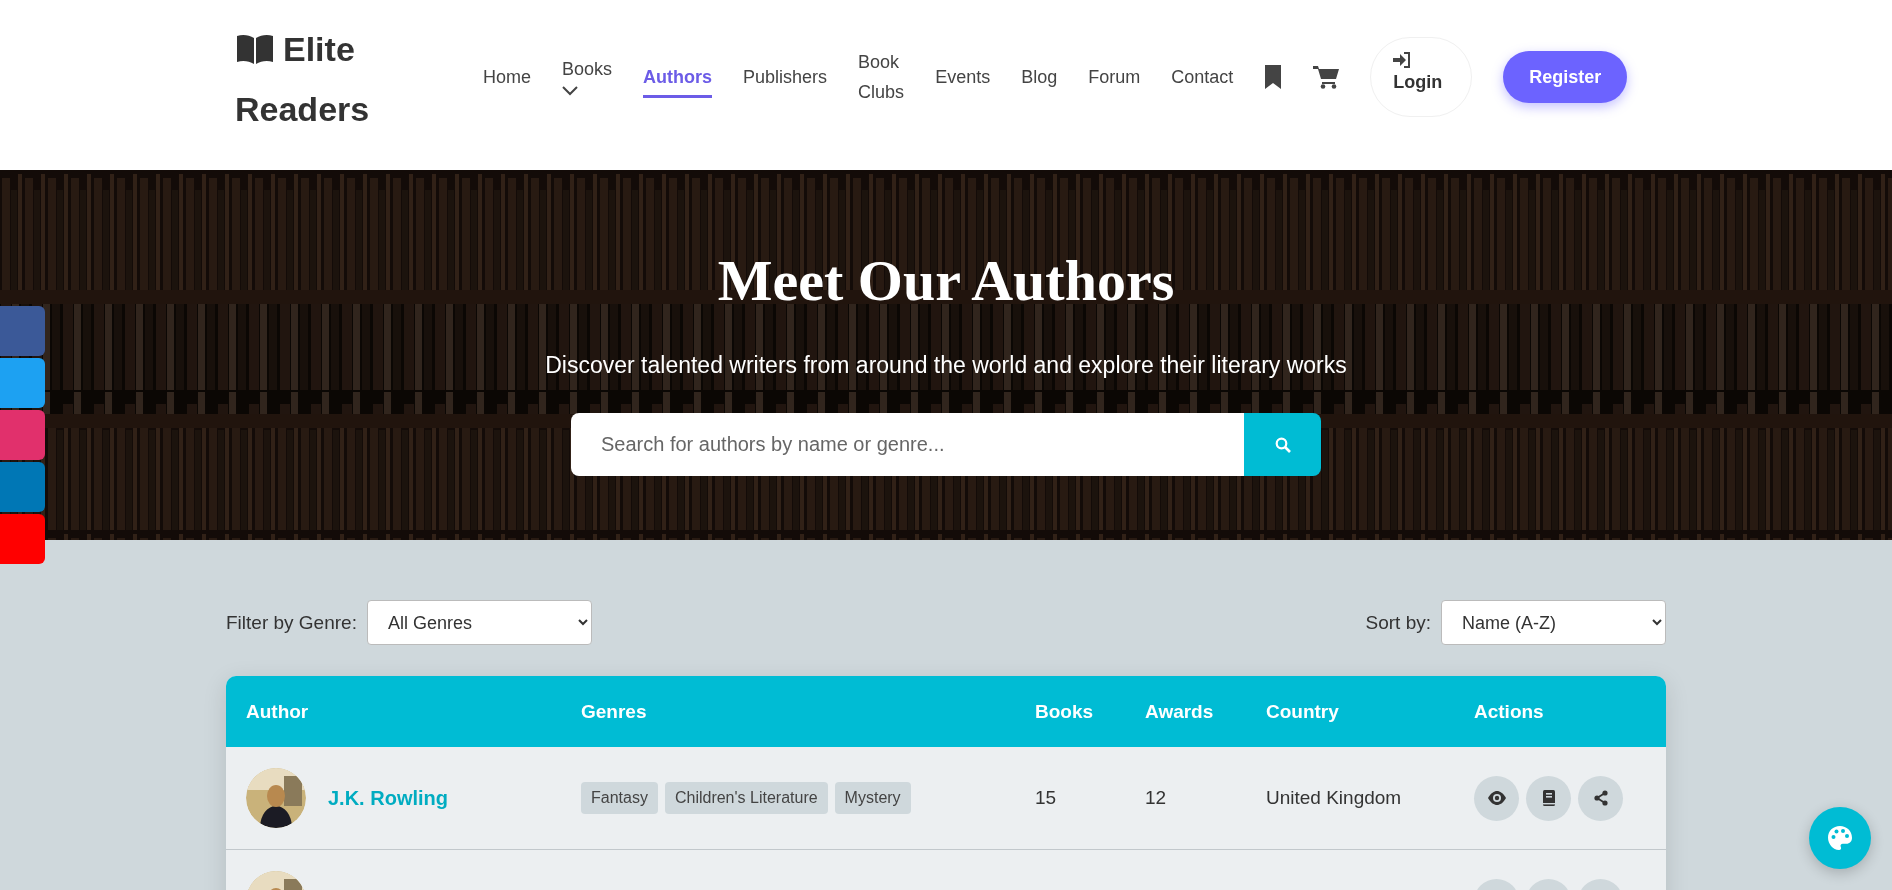 This screenshot has width=1892, height=890. I want to click on logo: Elite Readers, so click(354, 79).